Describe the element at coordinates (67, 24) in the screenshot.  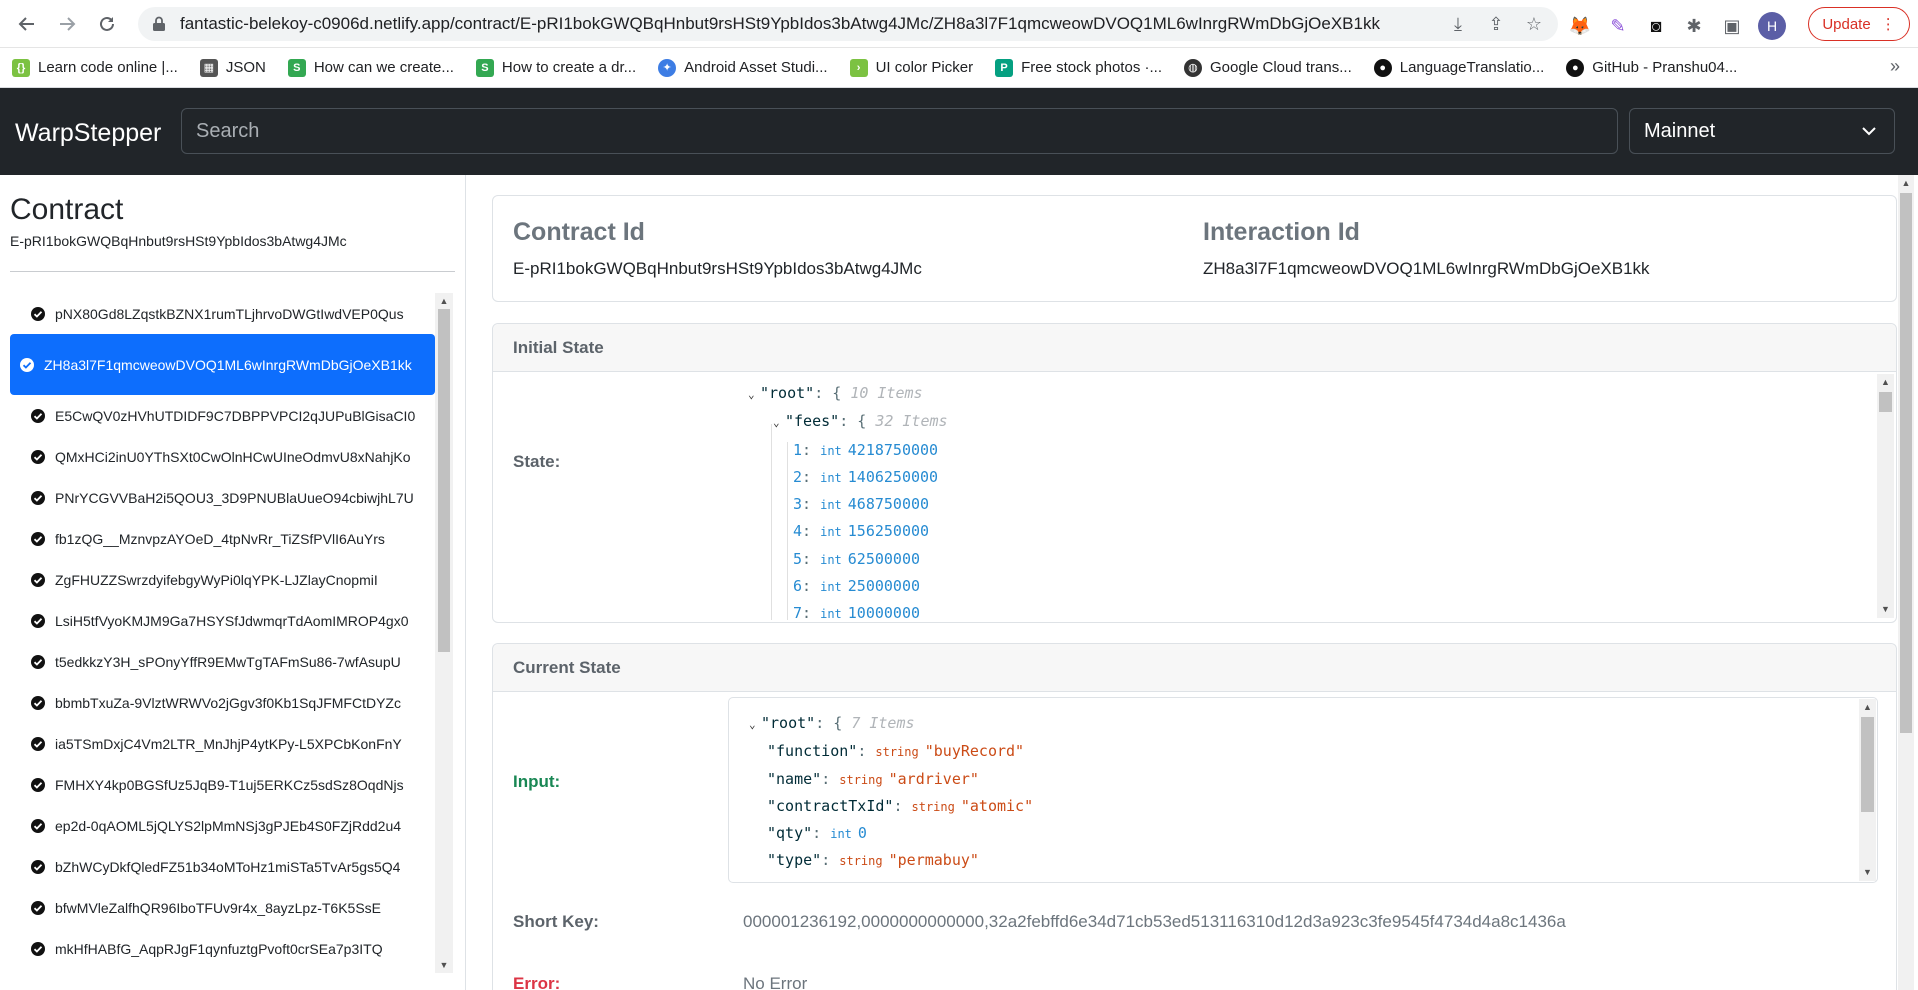
I see `forward-arrow-icon` at that location.